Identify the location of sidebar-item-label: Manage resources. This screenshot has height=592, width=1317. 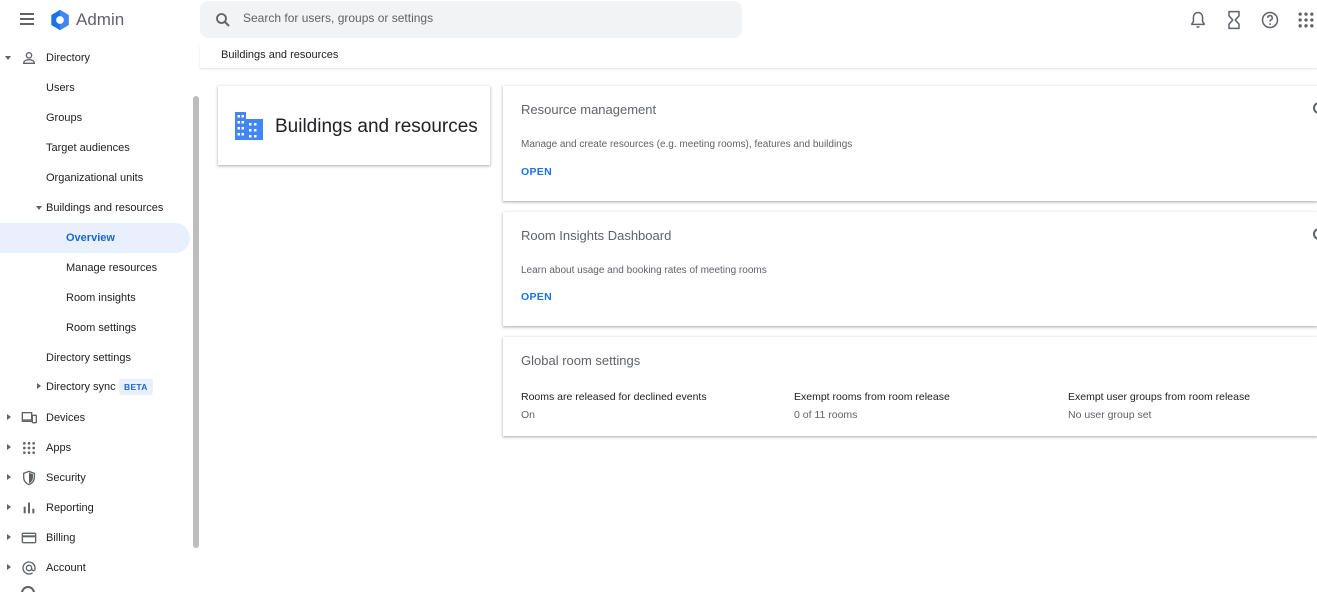
(112, 268).